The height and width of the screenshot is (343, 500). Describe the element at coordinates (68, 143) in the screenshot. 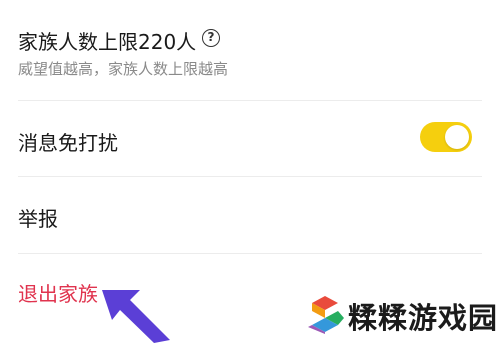

I see `do-not-disturb-label: 消息免打扰` at that location.